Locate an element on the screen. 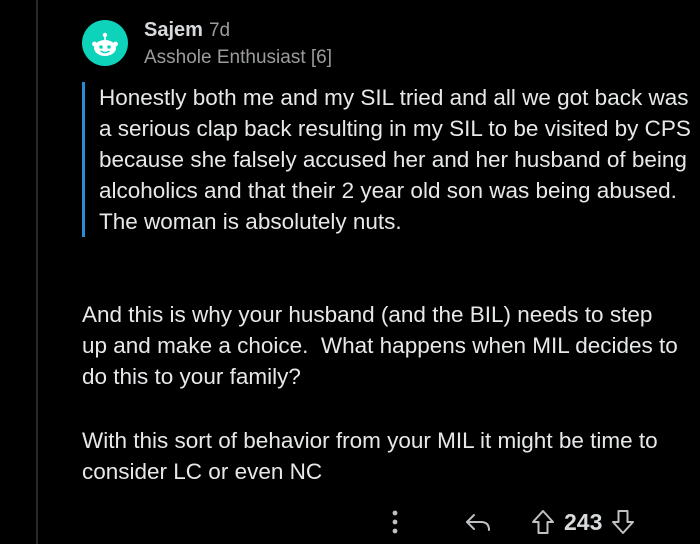  comment-header: Sajem 7d Asshole Enthusiast [6] is located at coordinates (207, 46).